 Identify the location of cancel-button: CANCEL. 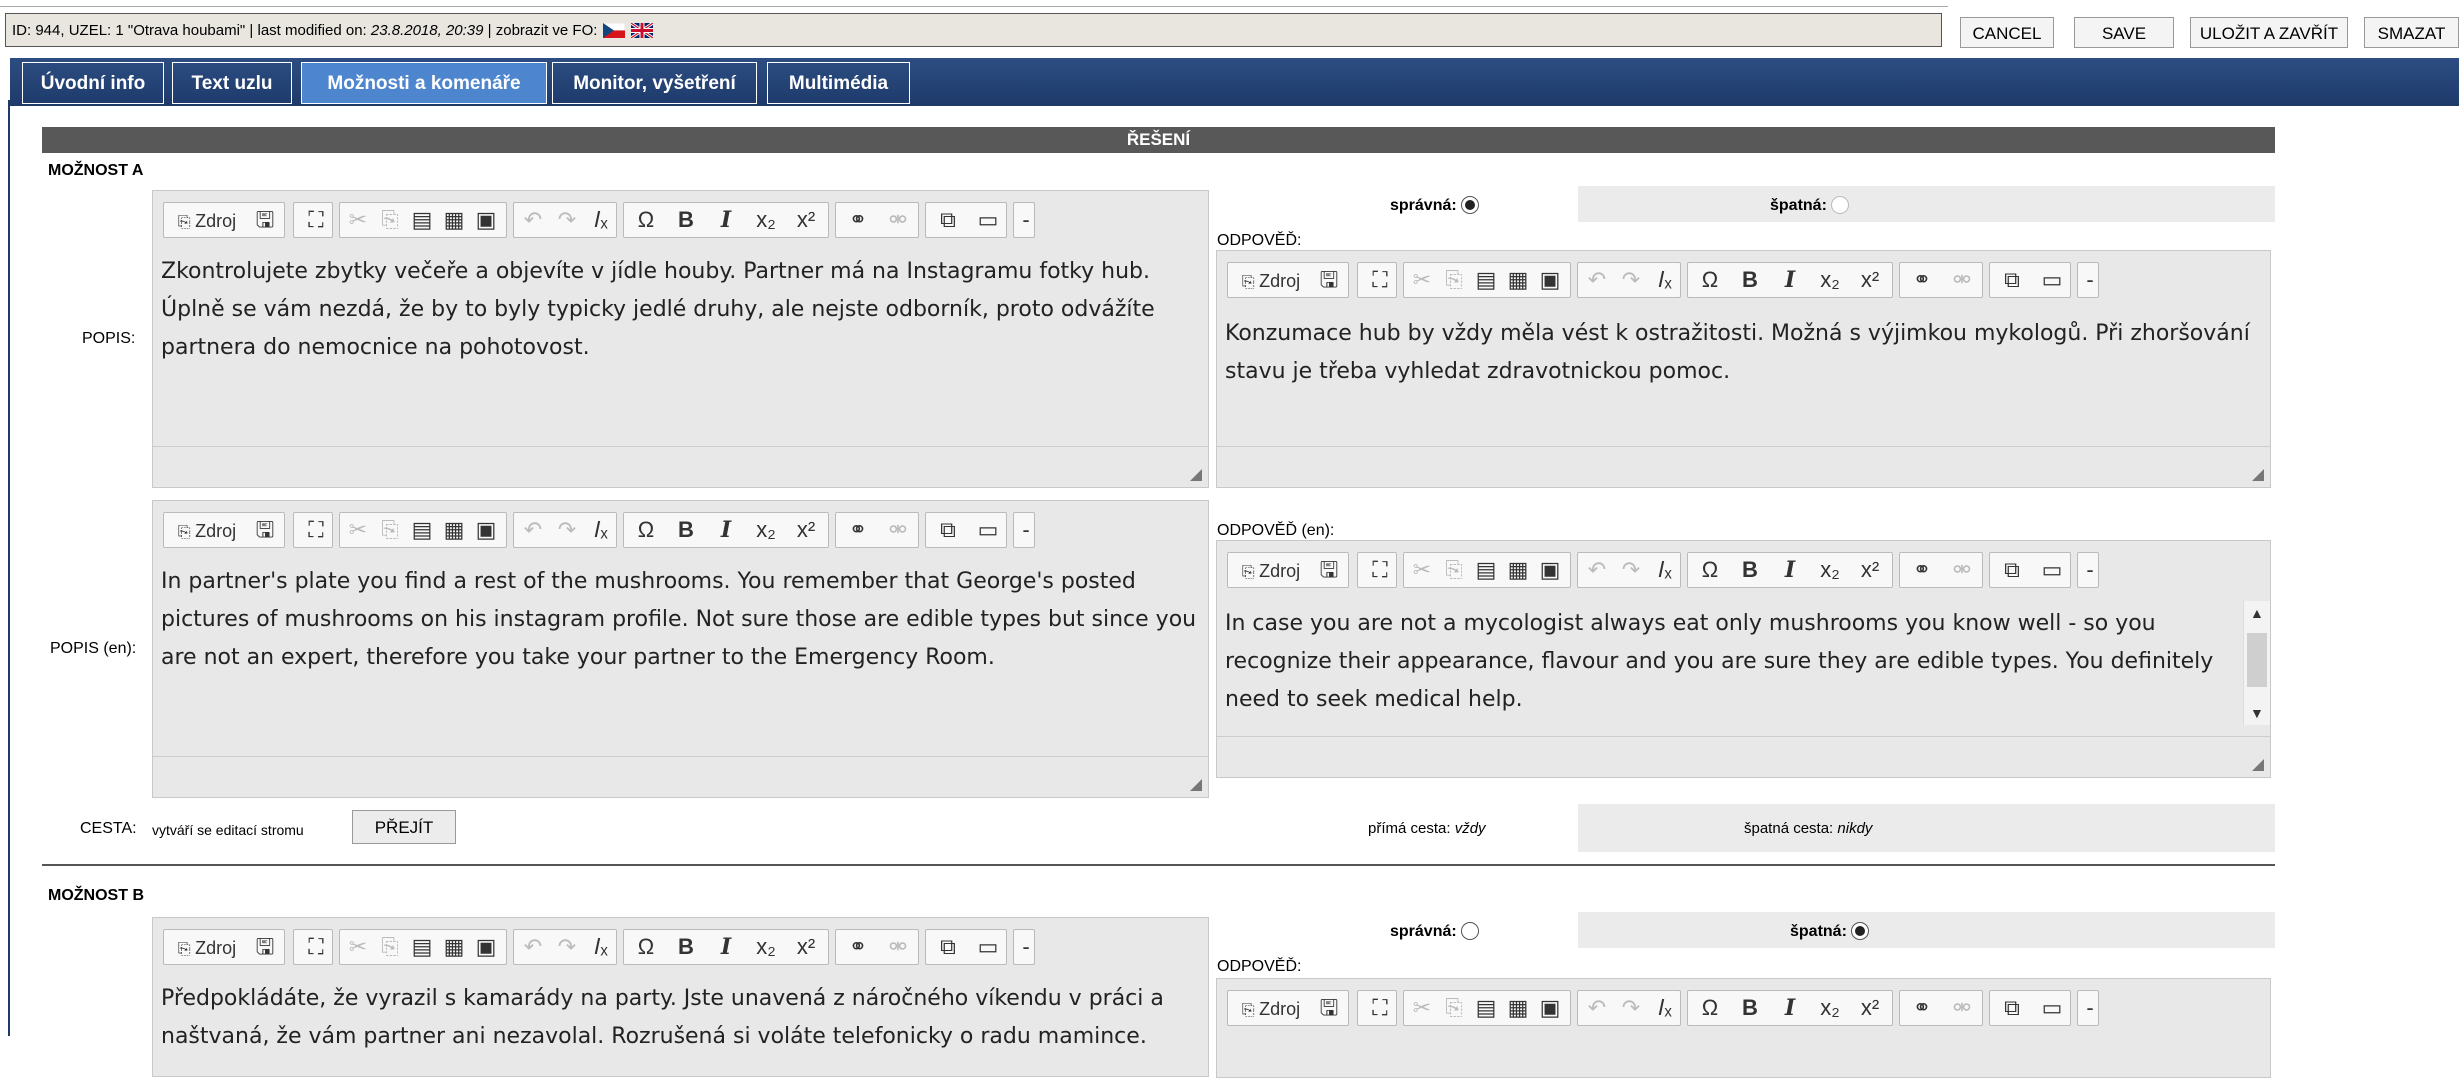
(2007, 32).